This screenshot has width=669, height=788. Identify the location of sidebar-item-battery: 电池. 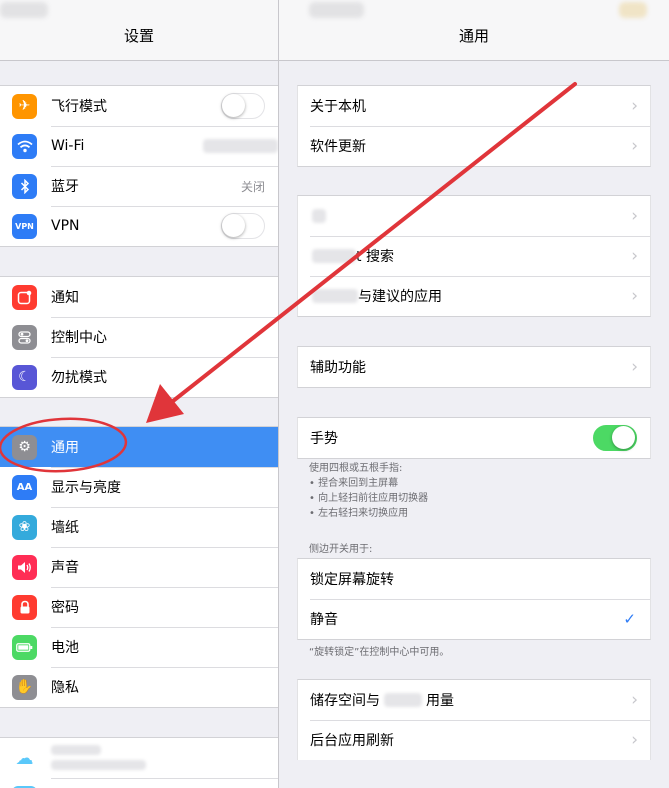
(139, 647).